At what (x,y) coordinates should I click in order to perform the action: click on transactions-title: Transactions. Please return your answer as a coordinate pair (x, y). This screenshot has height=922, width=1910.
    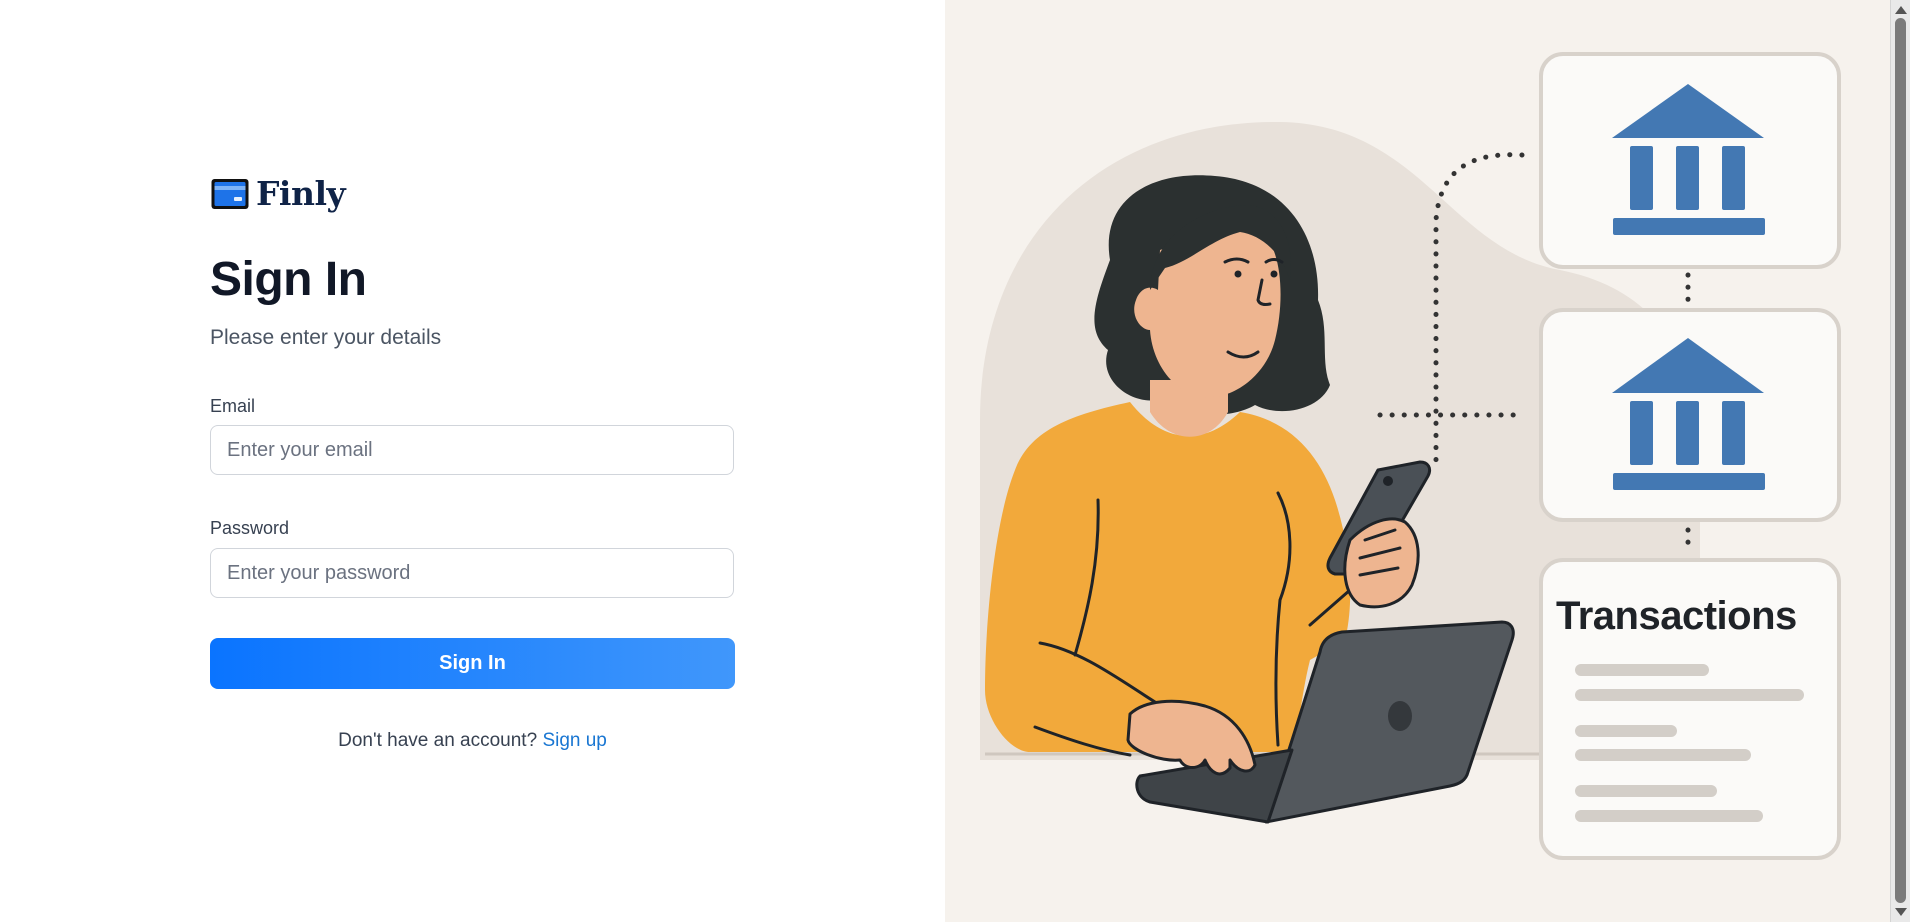
    Looking at the image, I should click on (1676, 616).